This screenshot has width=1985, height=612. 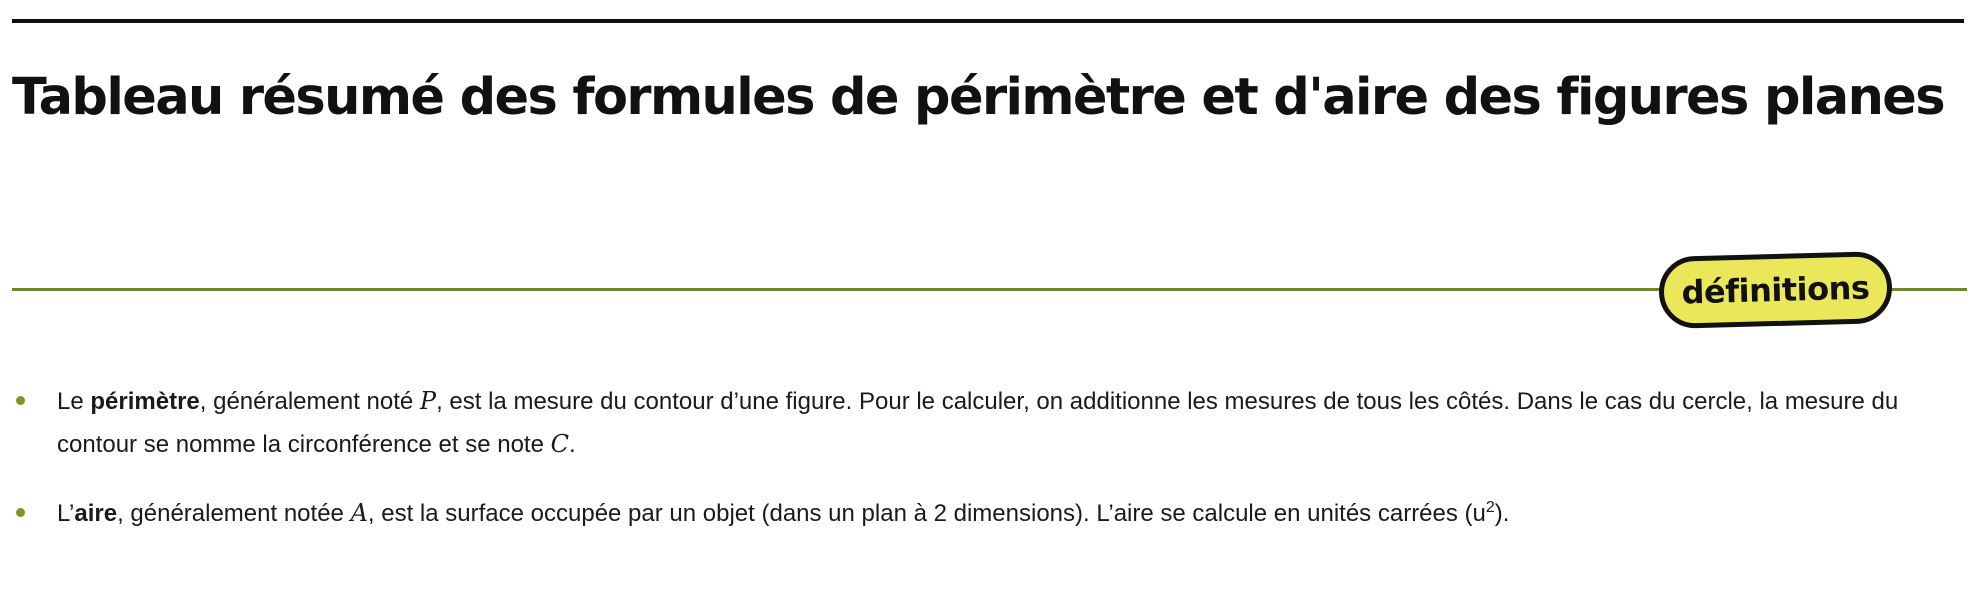 I want to click on definitions-badge-label: définitions, so click(x=1775, y=290).